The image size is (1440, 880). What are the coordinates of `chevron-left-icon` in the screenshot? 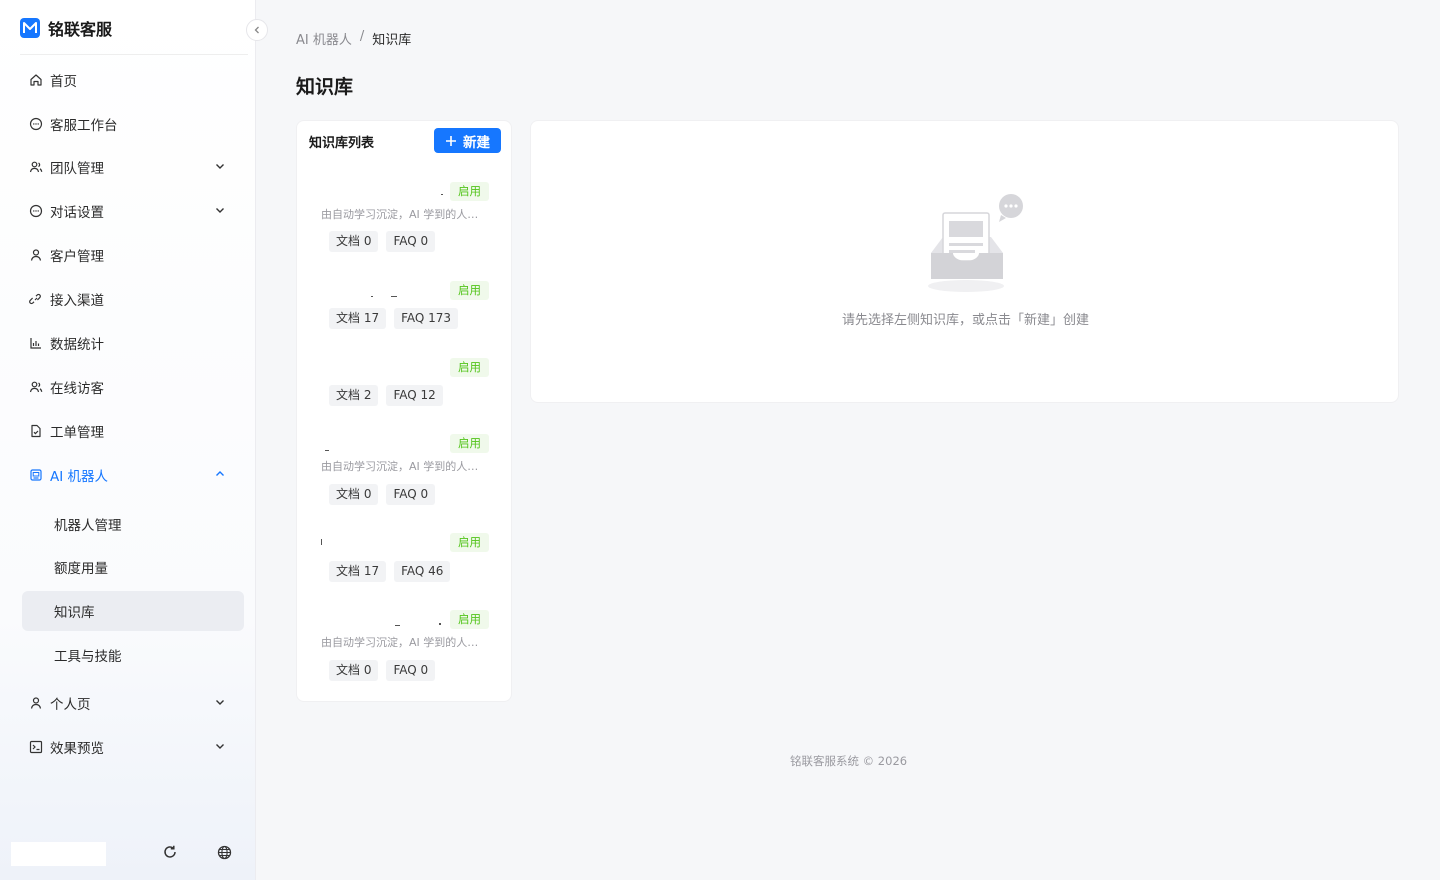 It's located at (256, 30).